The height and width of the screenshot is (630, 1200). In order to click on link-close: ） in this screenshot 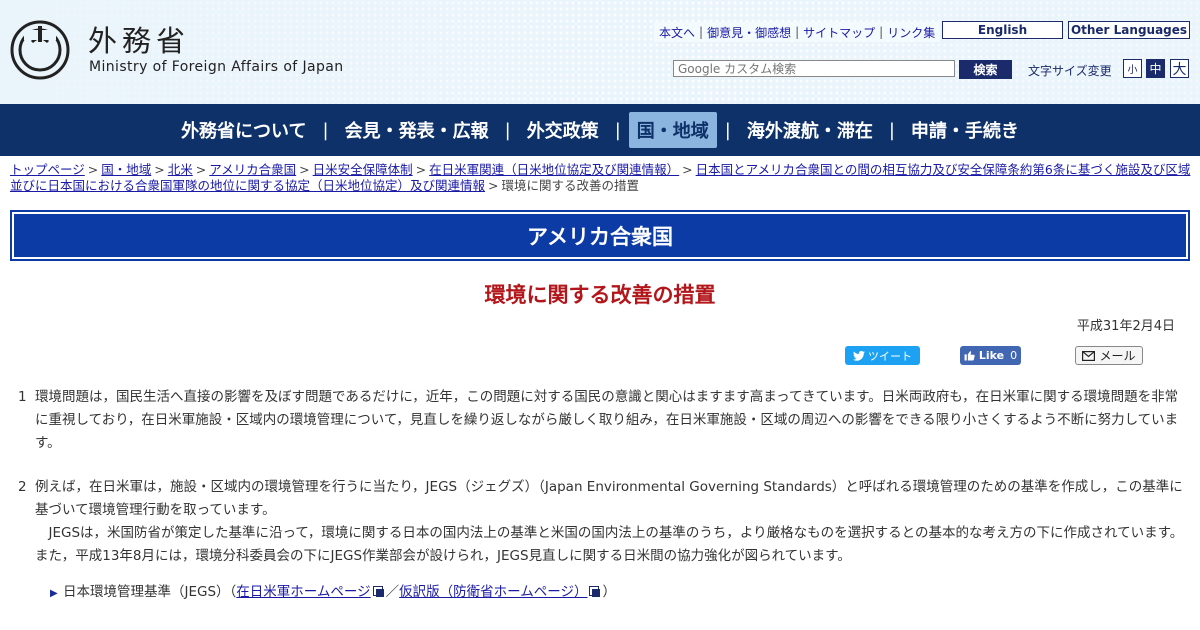, I will do `click(609, 592)`.